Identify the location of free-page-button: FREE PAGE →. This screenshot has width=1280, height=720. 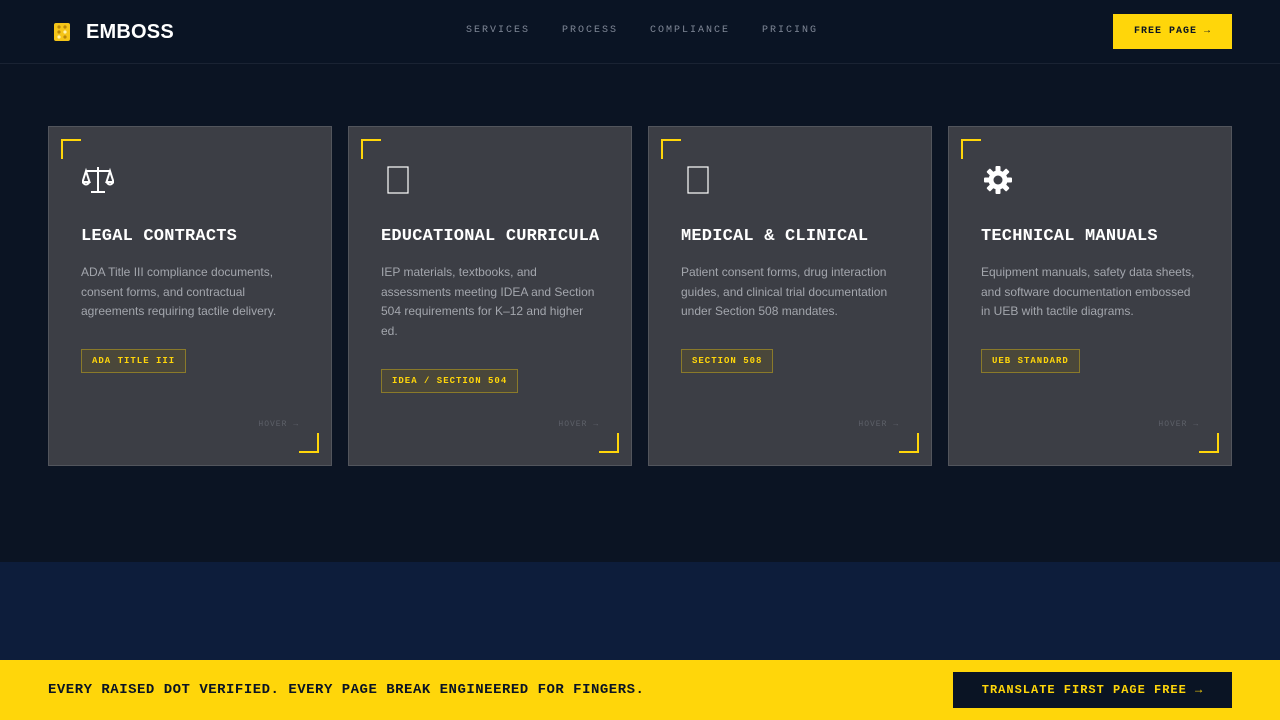
(1172, 31).